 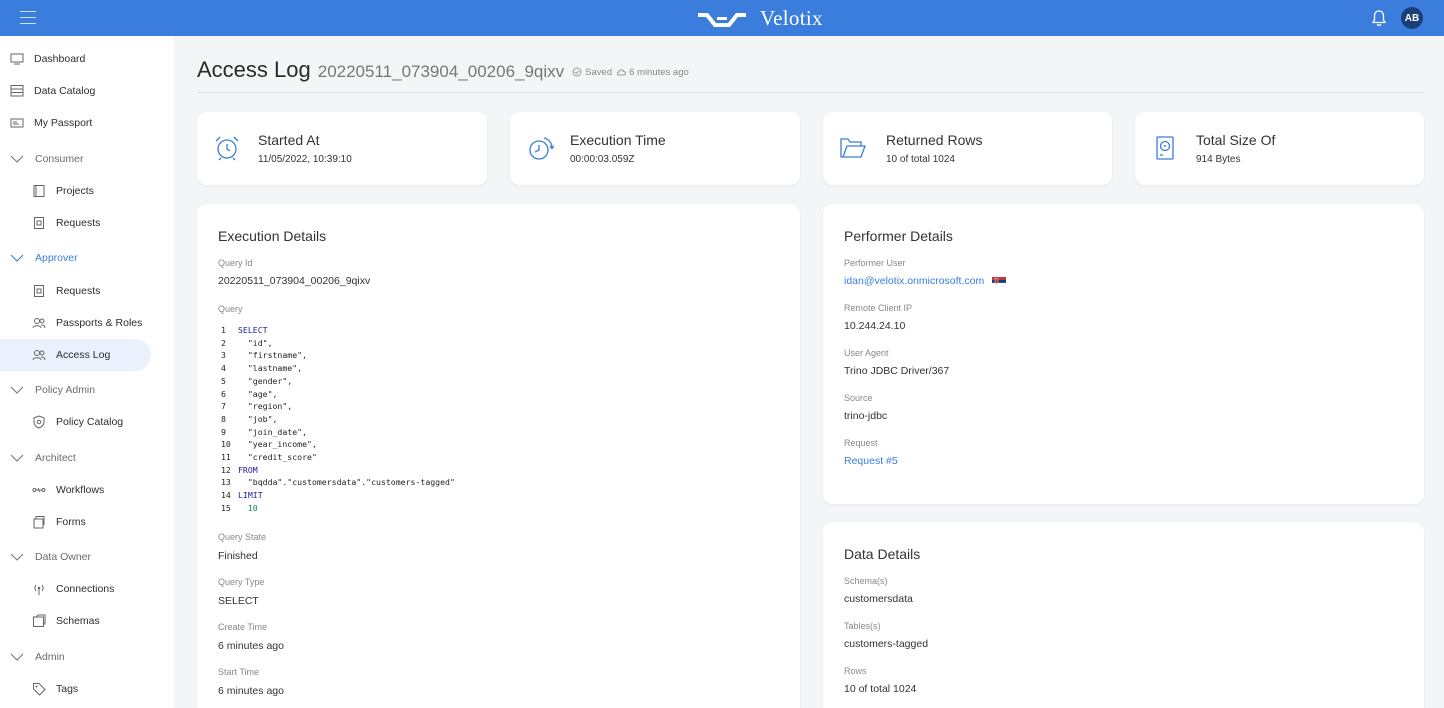 I want to click on code-line-text: "id",, so click(x=255, y=342).